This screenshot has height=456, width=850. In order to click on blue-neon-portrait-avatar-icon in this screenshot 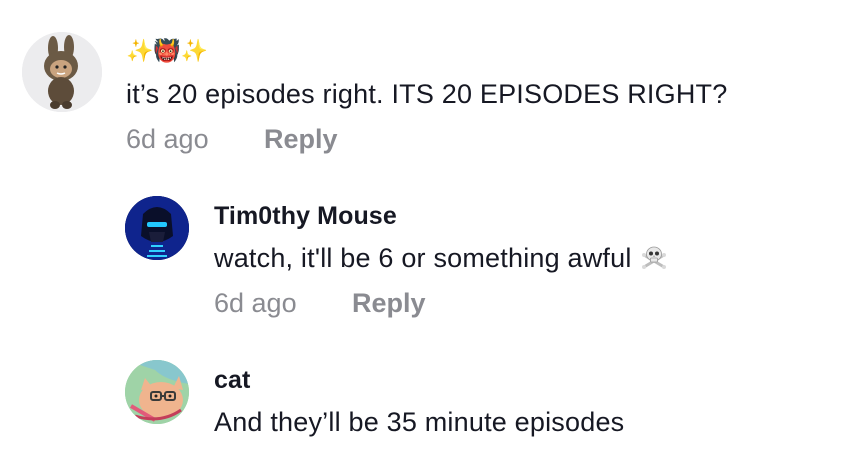, I will do `click(157, 228)`.